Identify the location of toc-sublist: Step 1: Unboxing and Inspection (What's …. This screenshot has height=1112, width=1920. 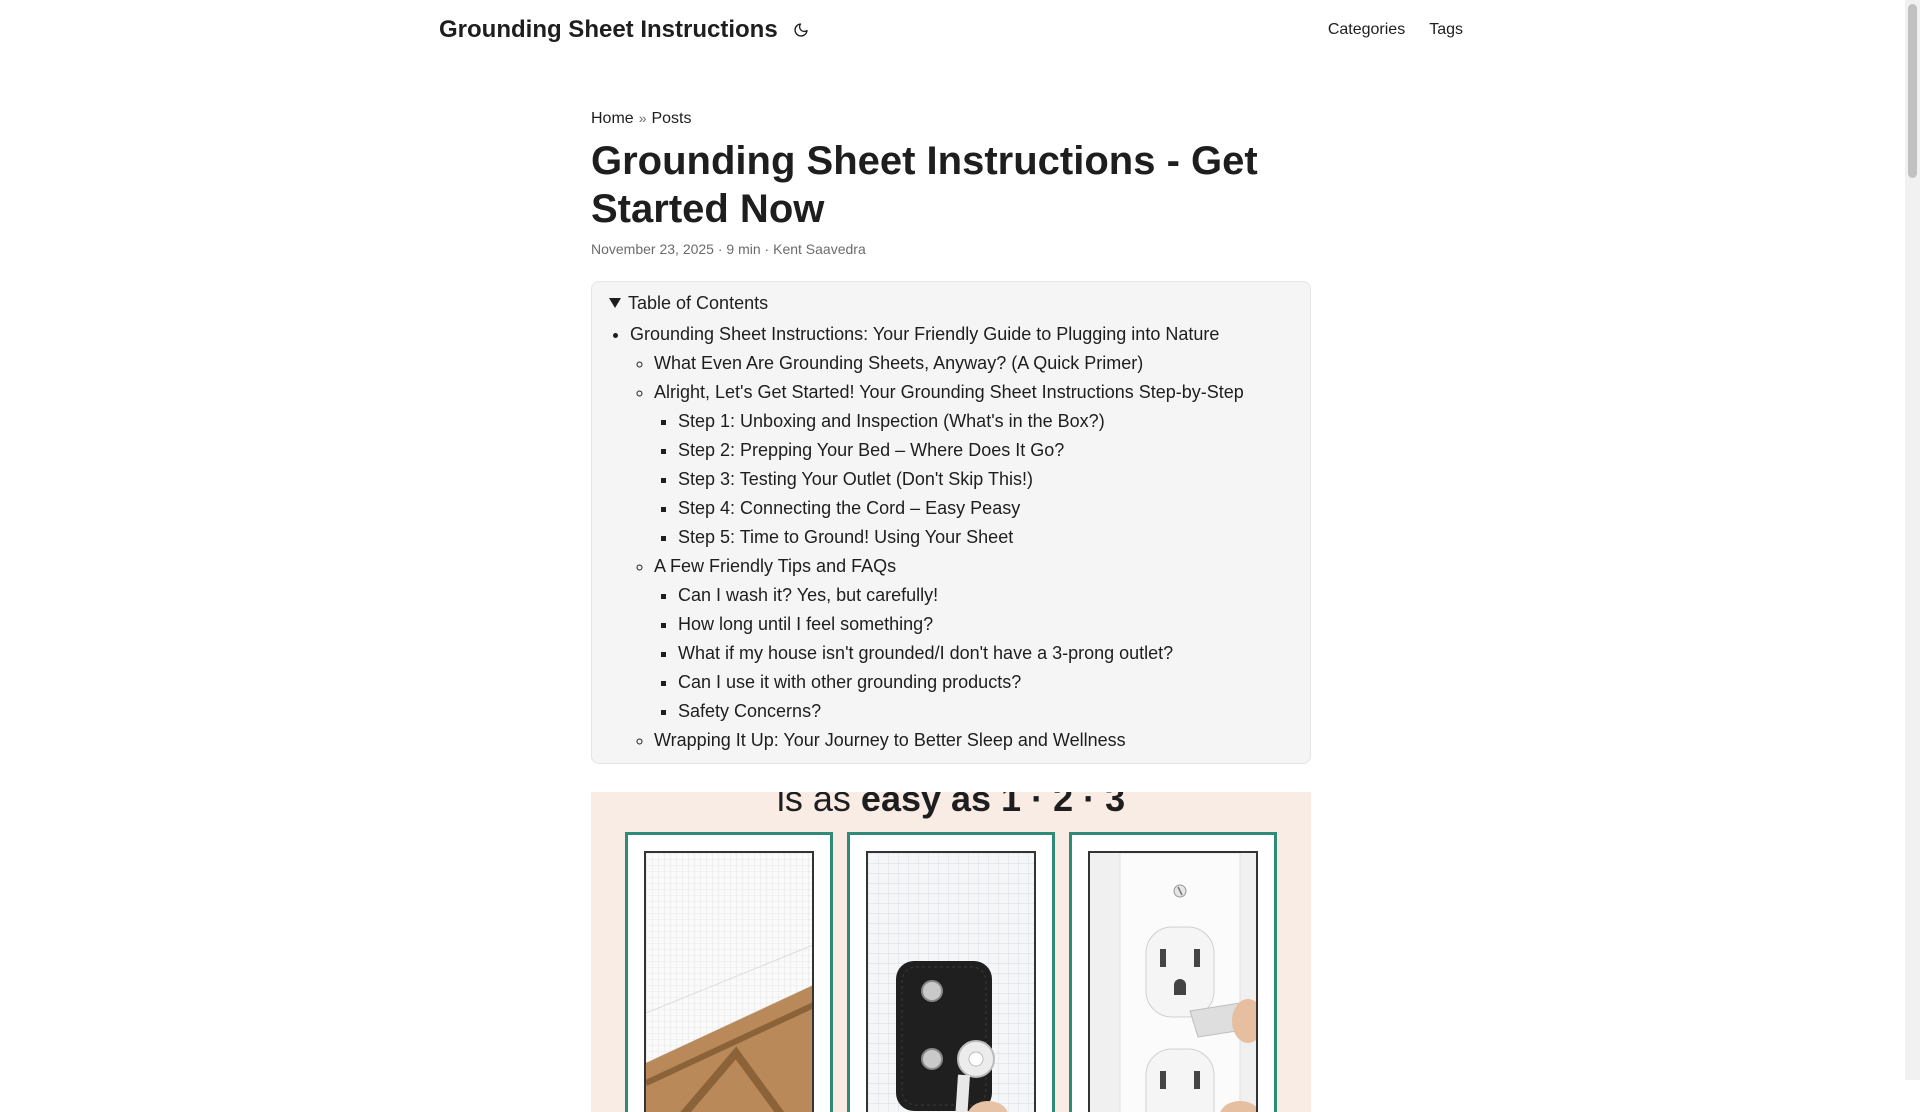
(982, 479).